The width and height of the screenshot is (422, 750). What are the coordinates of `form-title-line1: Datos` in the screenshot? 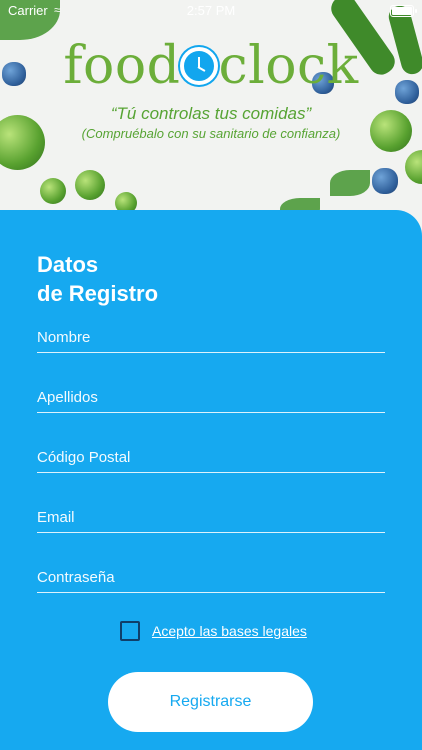 It's located at (68, 264).